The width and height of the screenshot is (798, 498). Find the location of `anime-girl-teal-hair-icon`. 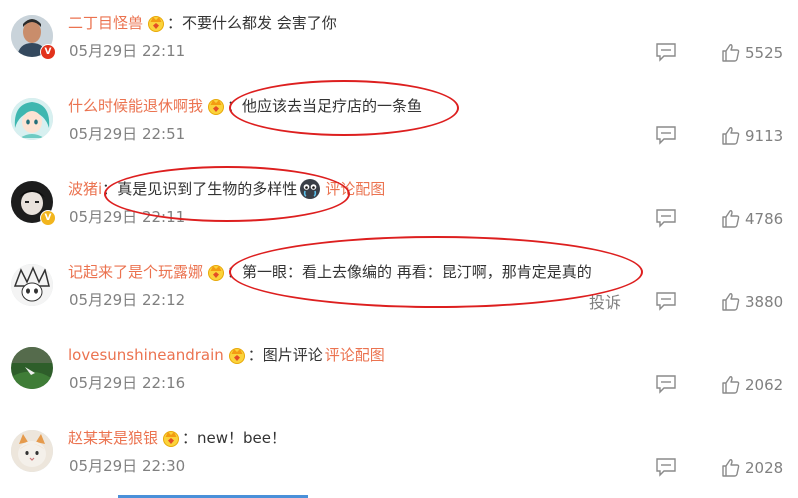

anime-girl-teal-hair-icon is located at coordinates (32, 119).